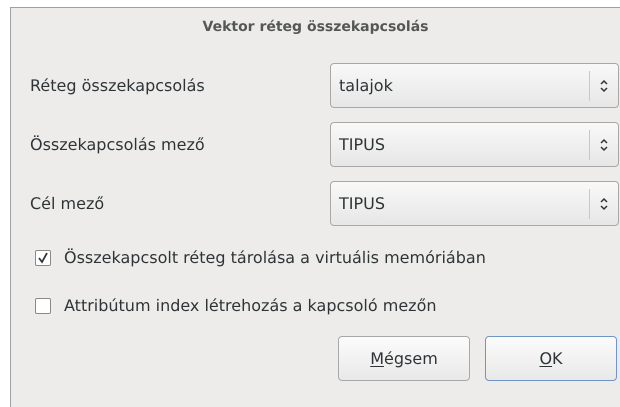 This screenshot has height=407, width=620. I want to click on checkbox-label: Attribútum index létrehozás a kapcsoló mezőn, so click(250, 306).